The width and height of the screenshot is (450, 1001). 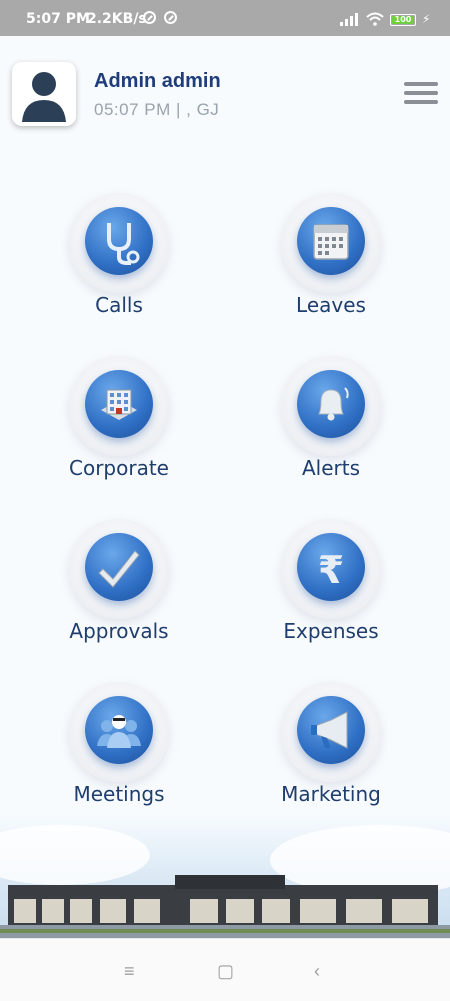 I want to click on battery-level: 100, so click(x=403, y=20).